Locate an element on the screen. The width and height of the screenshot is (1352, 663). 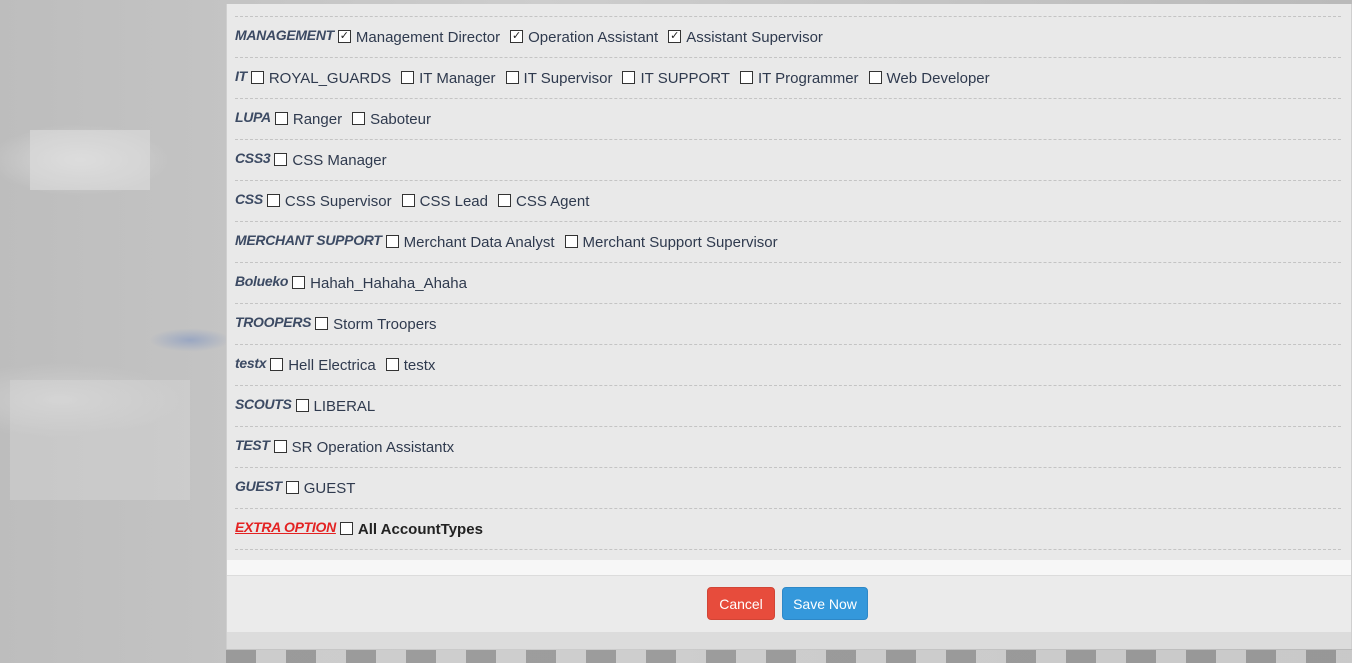
group-label: CSS is located at coordinates (249, 199).